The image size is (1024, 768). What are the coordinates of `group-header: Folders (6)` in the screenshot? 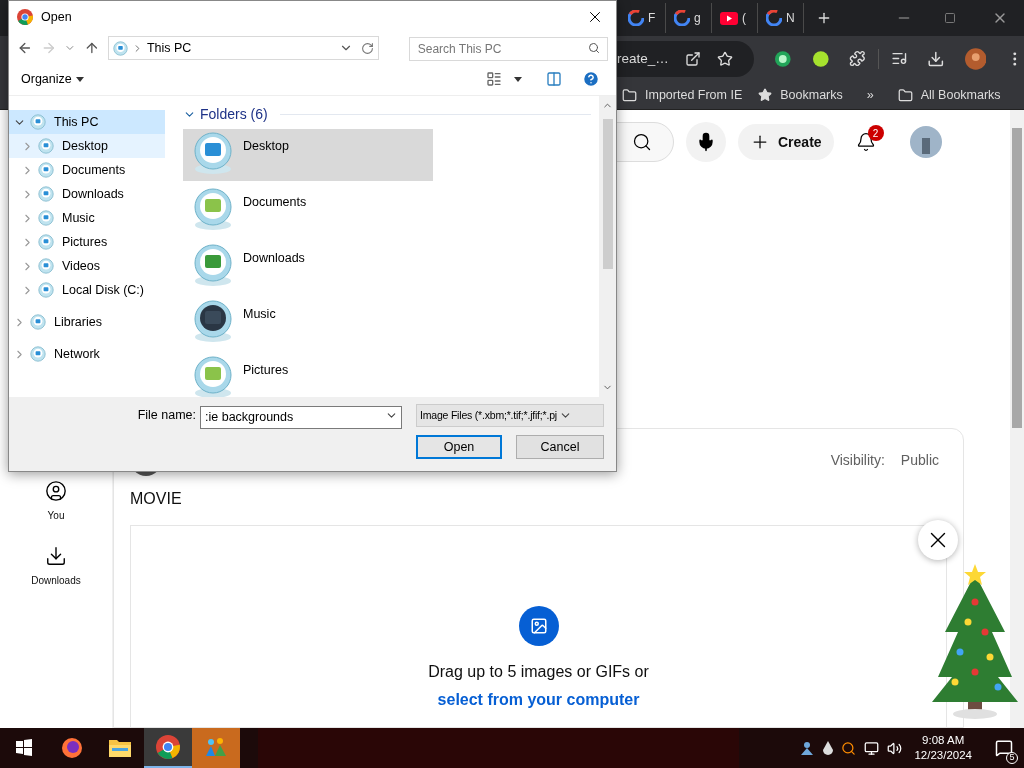 It's located at (234, 114).